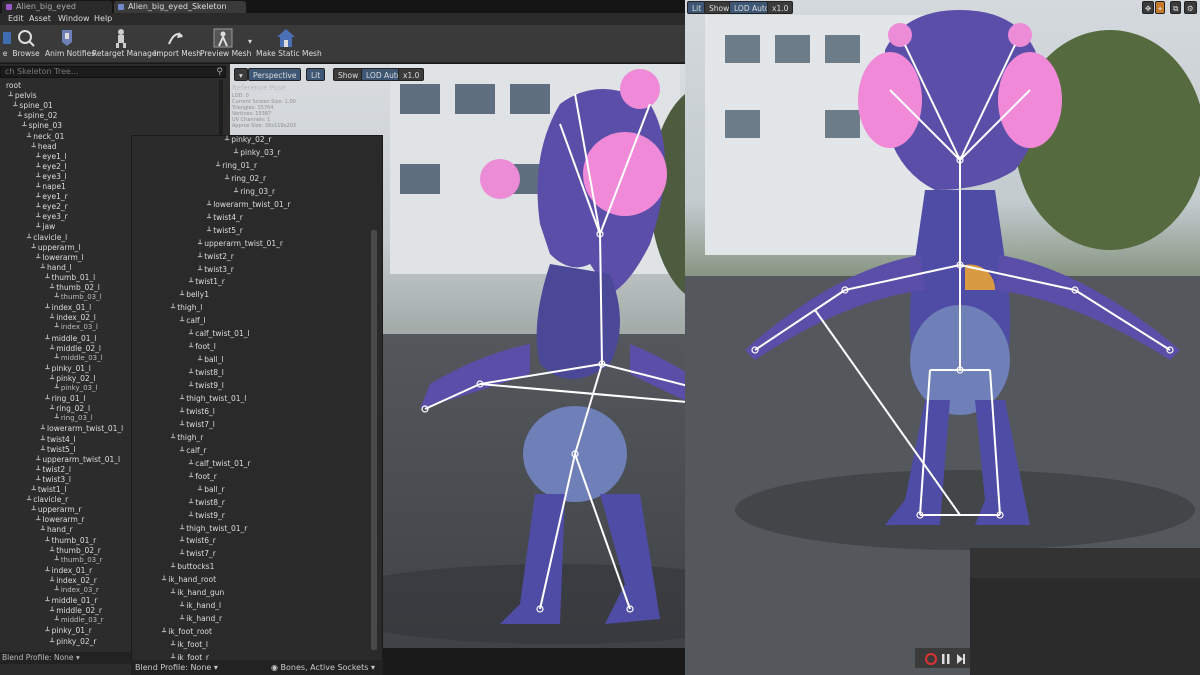 The image size is (1200, 675). What do you see at coordinates (58, 450) in the screenshot?
I see `bone-row: ┻ twist5_l` at bounding box center [58, 450].